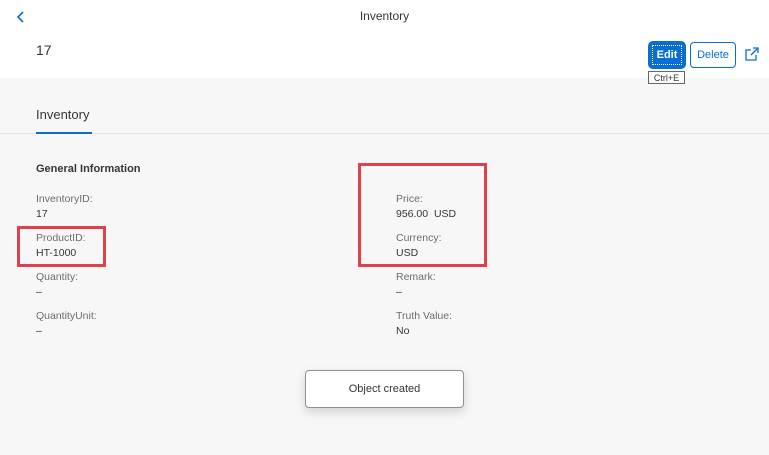 This screenshot has height=455, width=769. I want to click on nav-title: Inventory, so click(384, 16).